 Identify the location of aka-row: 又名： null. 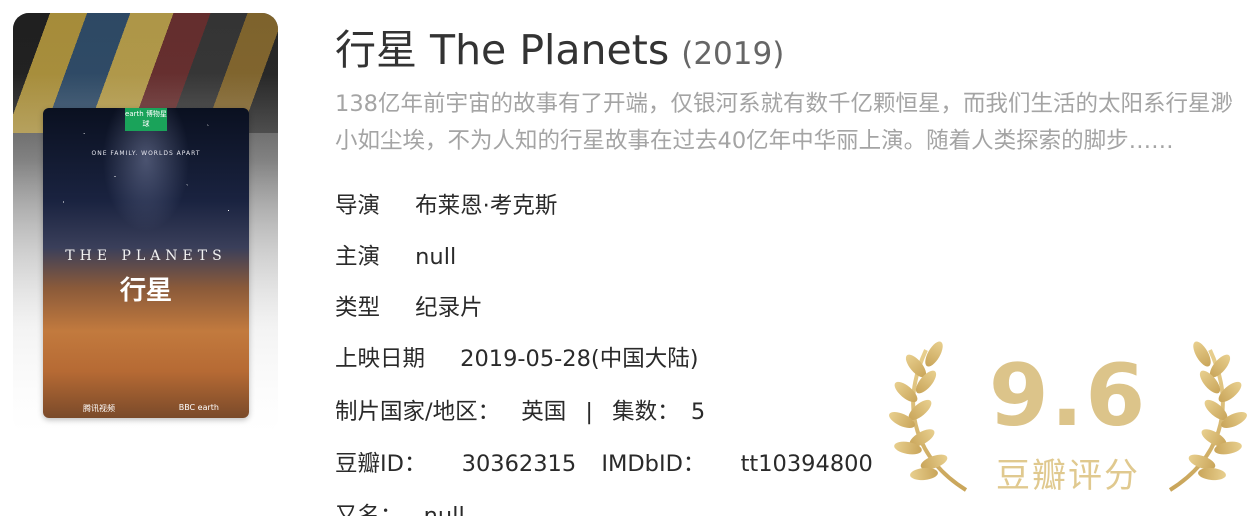
(400, 507).